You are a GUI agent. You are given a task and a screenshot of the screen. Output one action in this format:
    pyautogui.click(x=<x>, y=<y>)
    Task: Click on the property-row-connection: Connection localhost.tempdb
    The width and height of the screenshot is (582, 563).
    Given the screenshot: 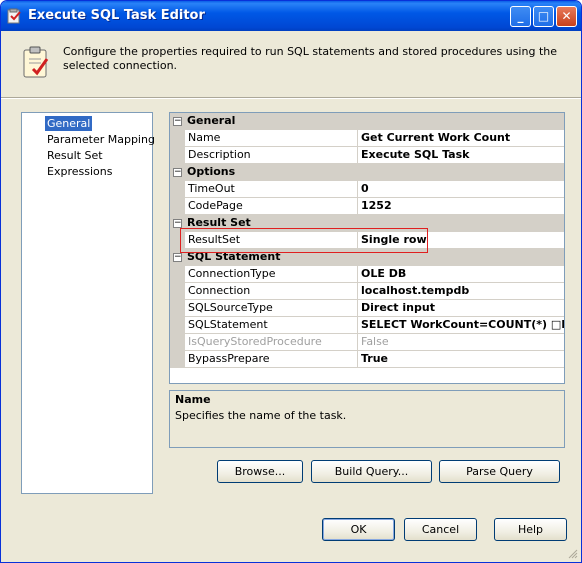 What is the action you would take?
    pyautogui.click(x=367, y=291)
    